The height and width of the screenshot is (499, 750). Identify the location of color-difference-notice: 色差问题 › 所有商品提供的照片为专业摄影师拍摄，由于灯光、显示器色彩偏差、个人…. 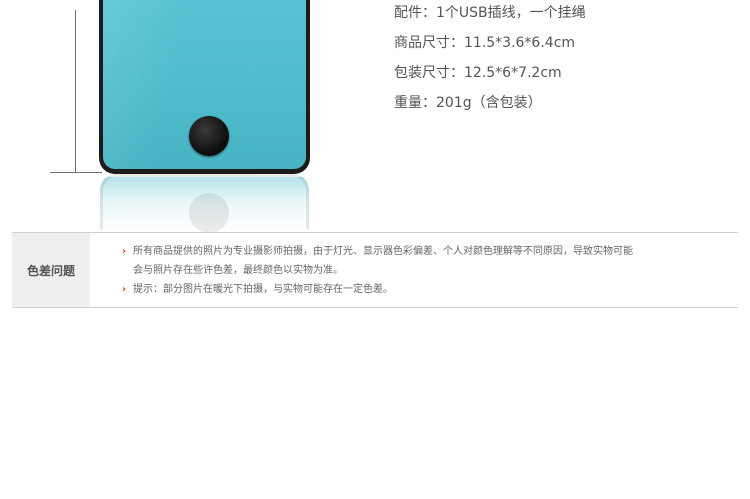
(375, 270).